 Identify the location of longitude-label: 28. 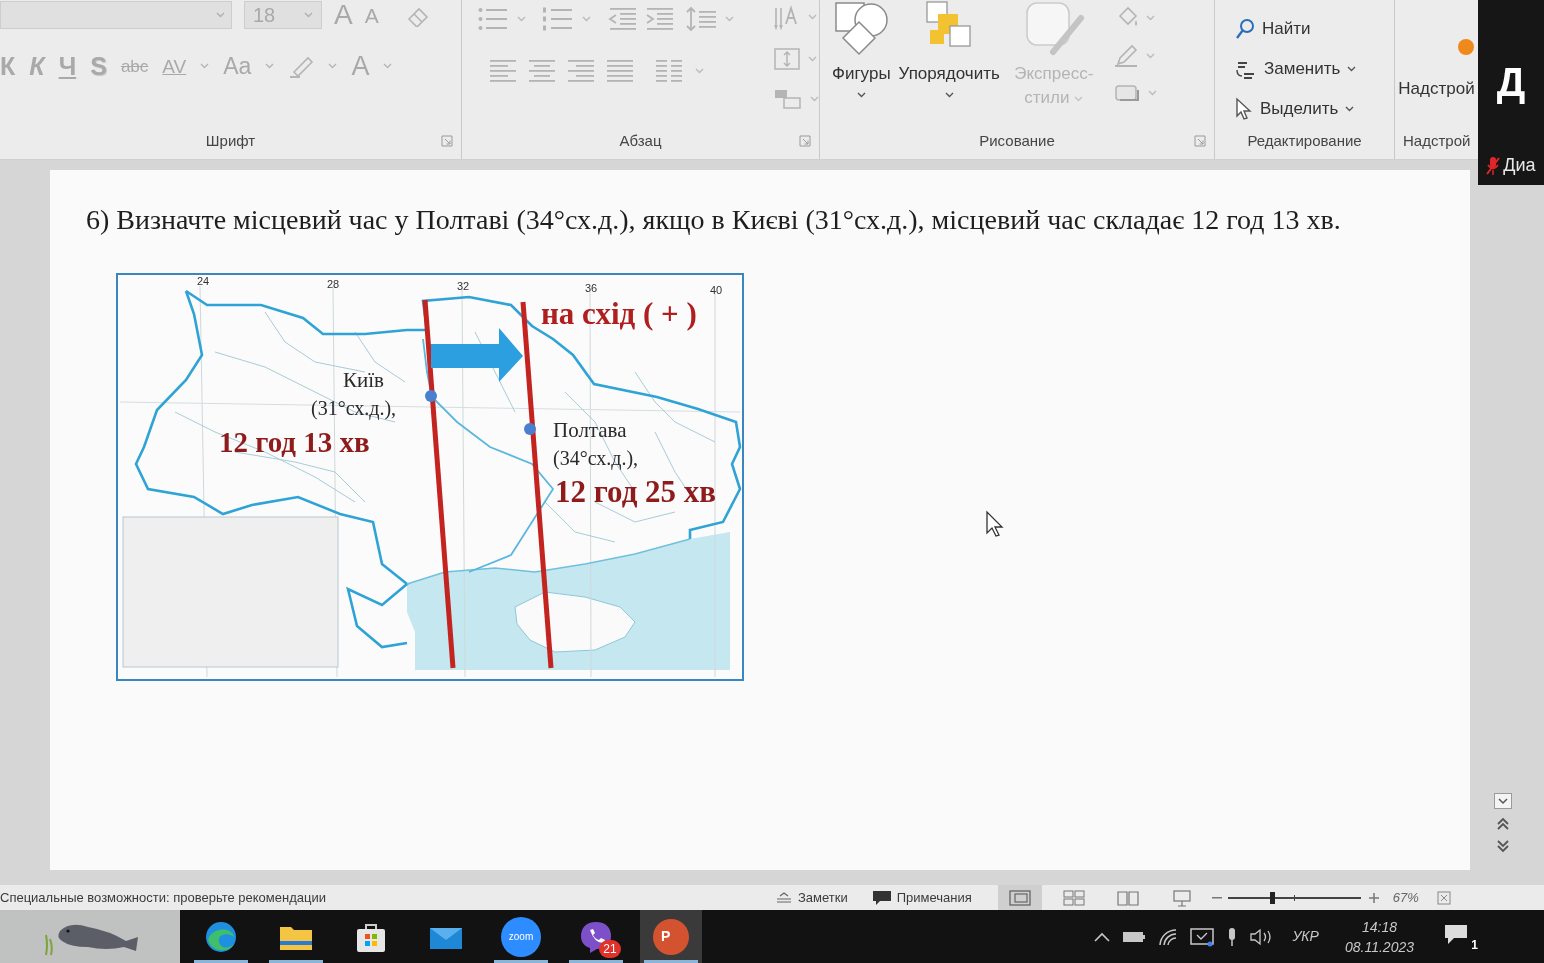
(333, 284).